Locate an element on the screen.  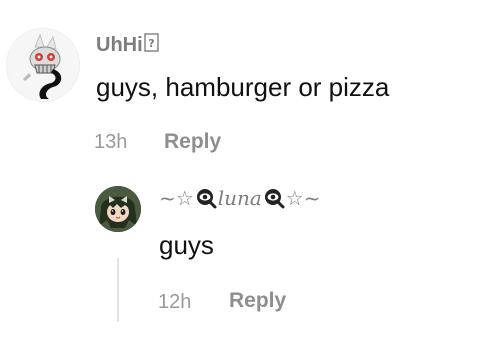
comment-text: guys, hamburger or pizza is located at coordinates (243, 87).